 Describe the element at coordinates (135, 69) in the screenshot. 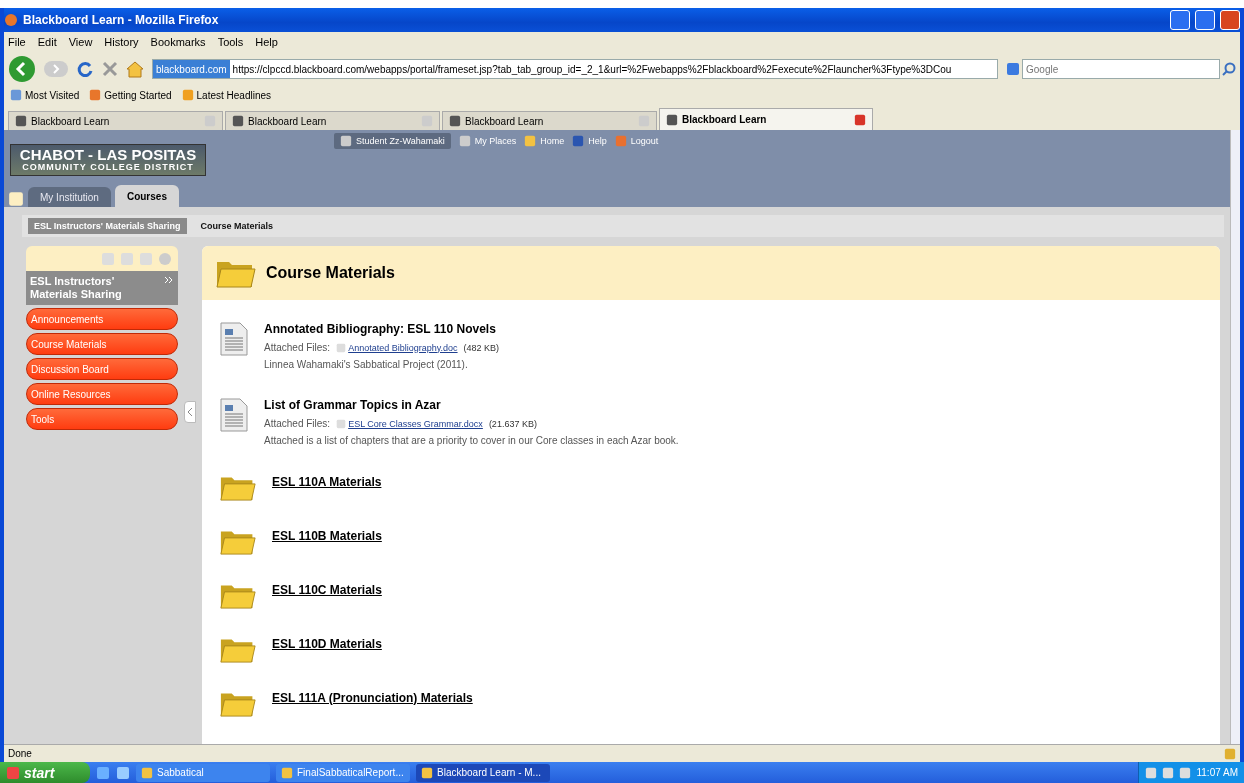

I see `home-icon` at that location.